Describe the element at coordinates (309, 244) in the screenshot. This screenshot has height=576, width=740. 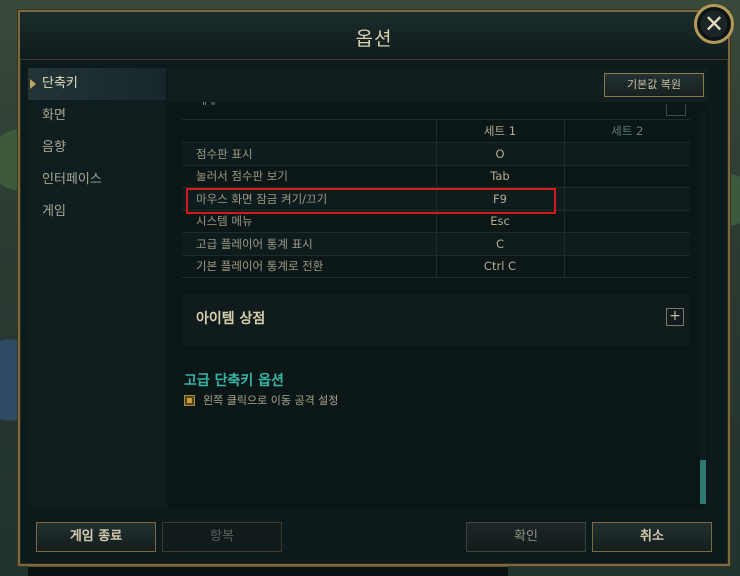
I see `hotkey-action: 고급 플레이어 통계 표시` at that location.